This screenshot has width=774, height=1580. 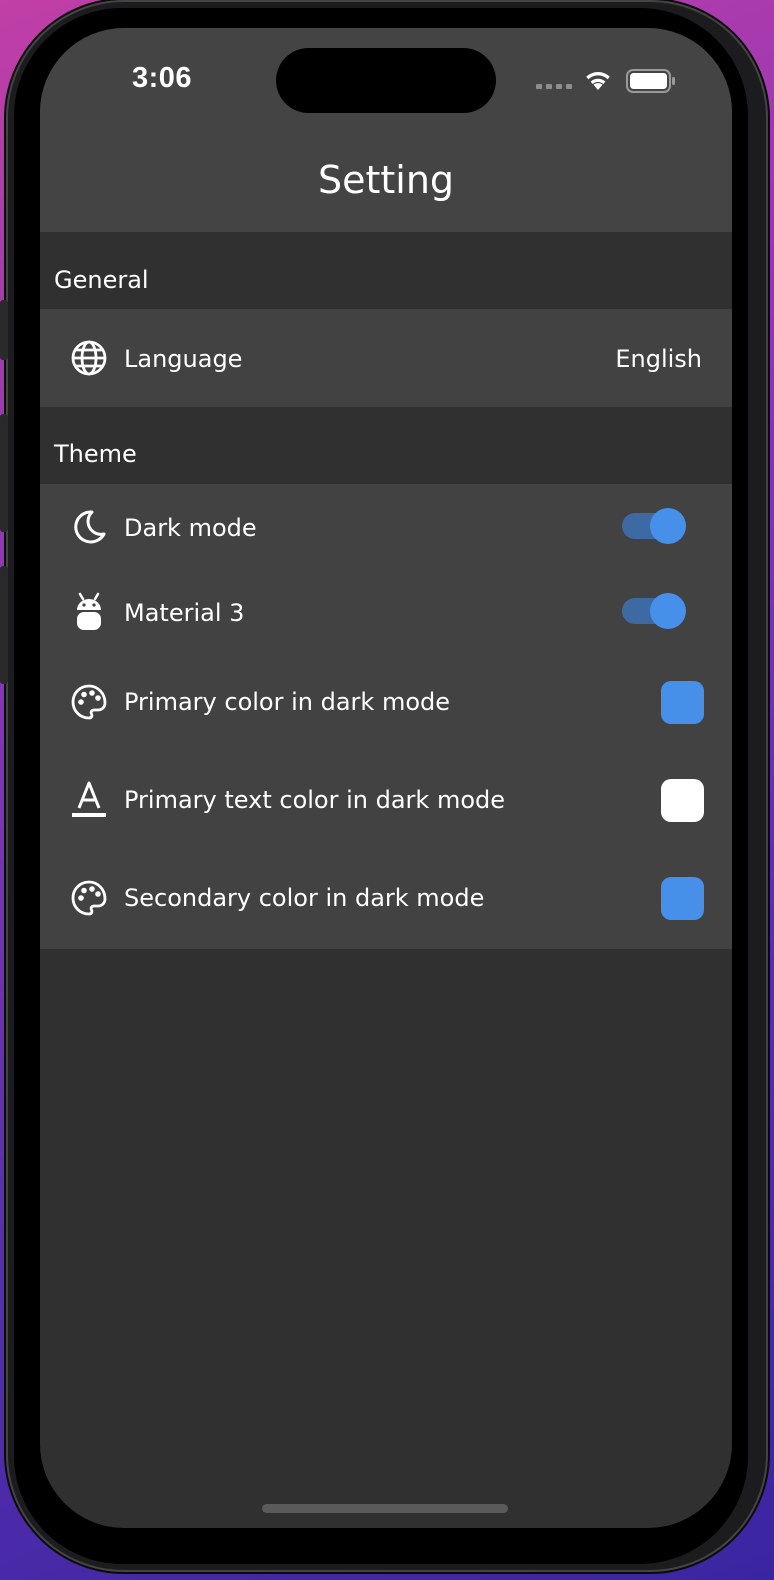 I want to click on primary-text-color-label: Primary text color in dark mode, so click(x=314, y=800).